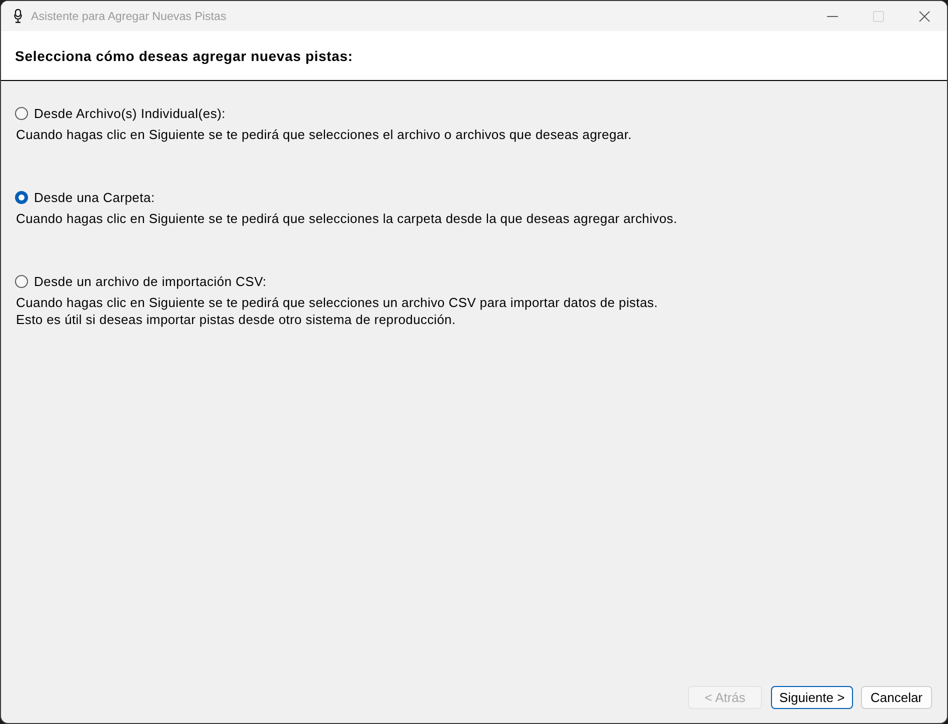  Describe the element at coordinates (236, 319) in the screenshot. I see `option-description: Esto es útil si deseas importar pistas desde otro sistema de reproducción.` at that location.